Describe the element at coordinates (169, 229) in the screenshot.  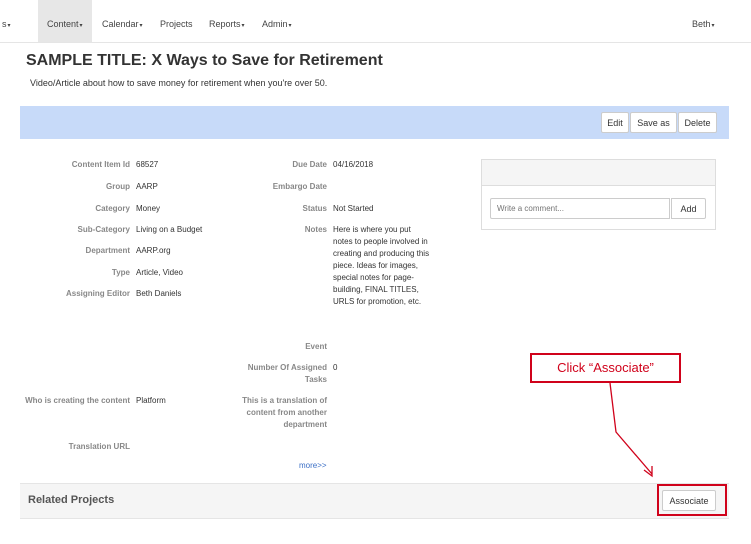
I see `field-value: Living on a Budget` at that location.